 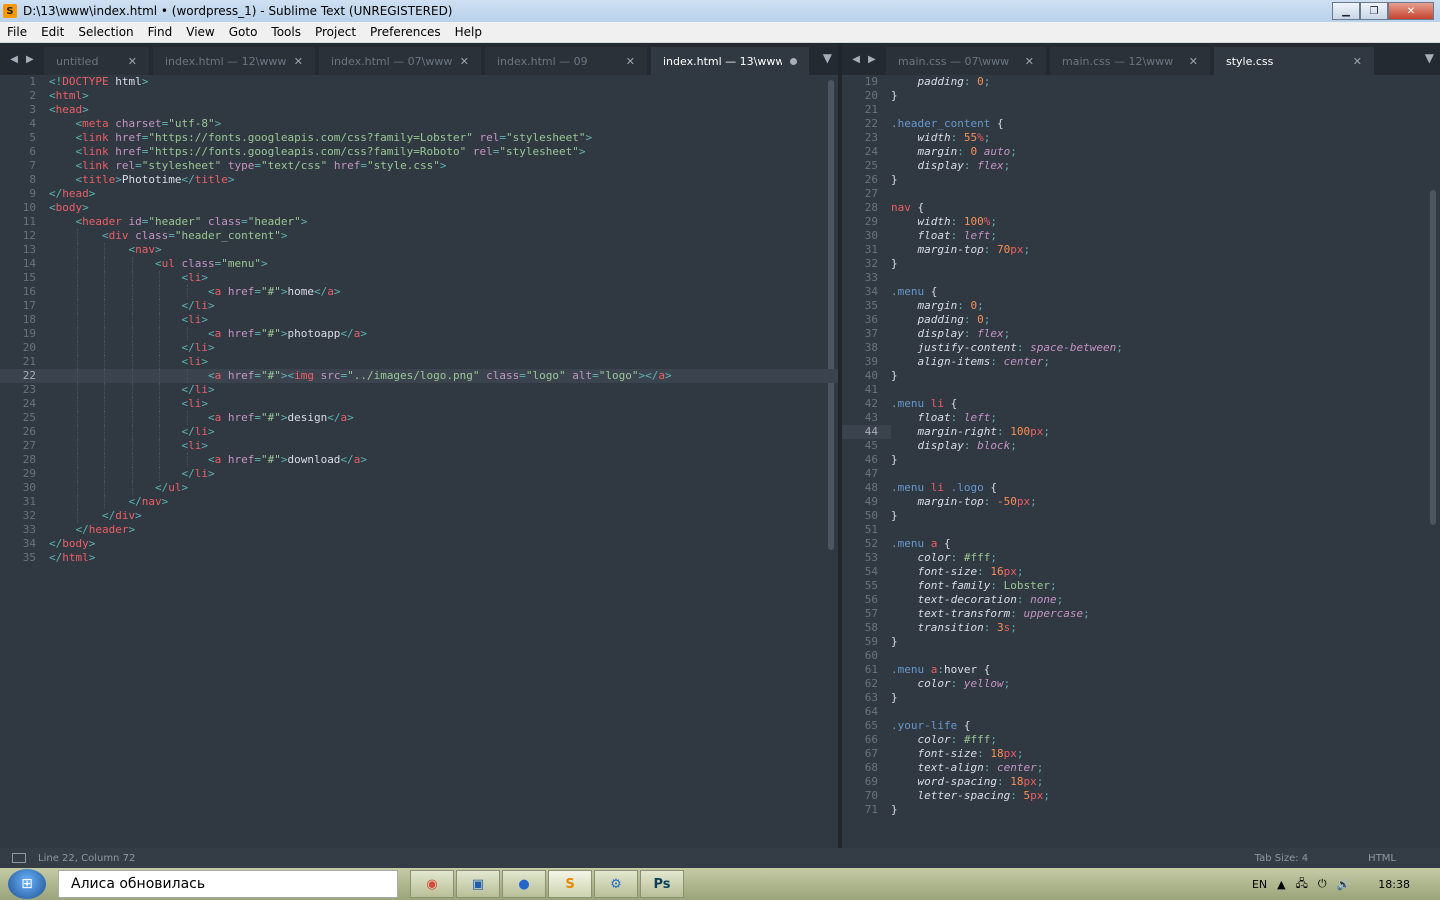 What do you see at coordinates (1394, 884) in the screenshot?
I see `clock: 18:38` at bounding box center [1394, 884].